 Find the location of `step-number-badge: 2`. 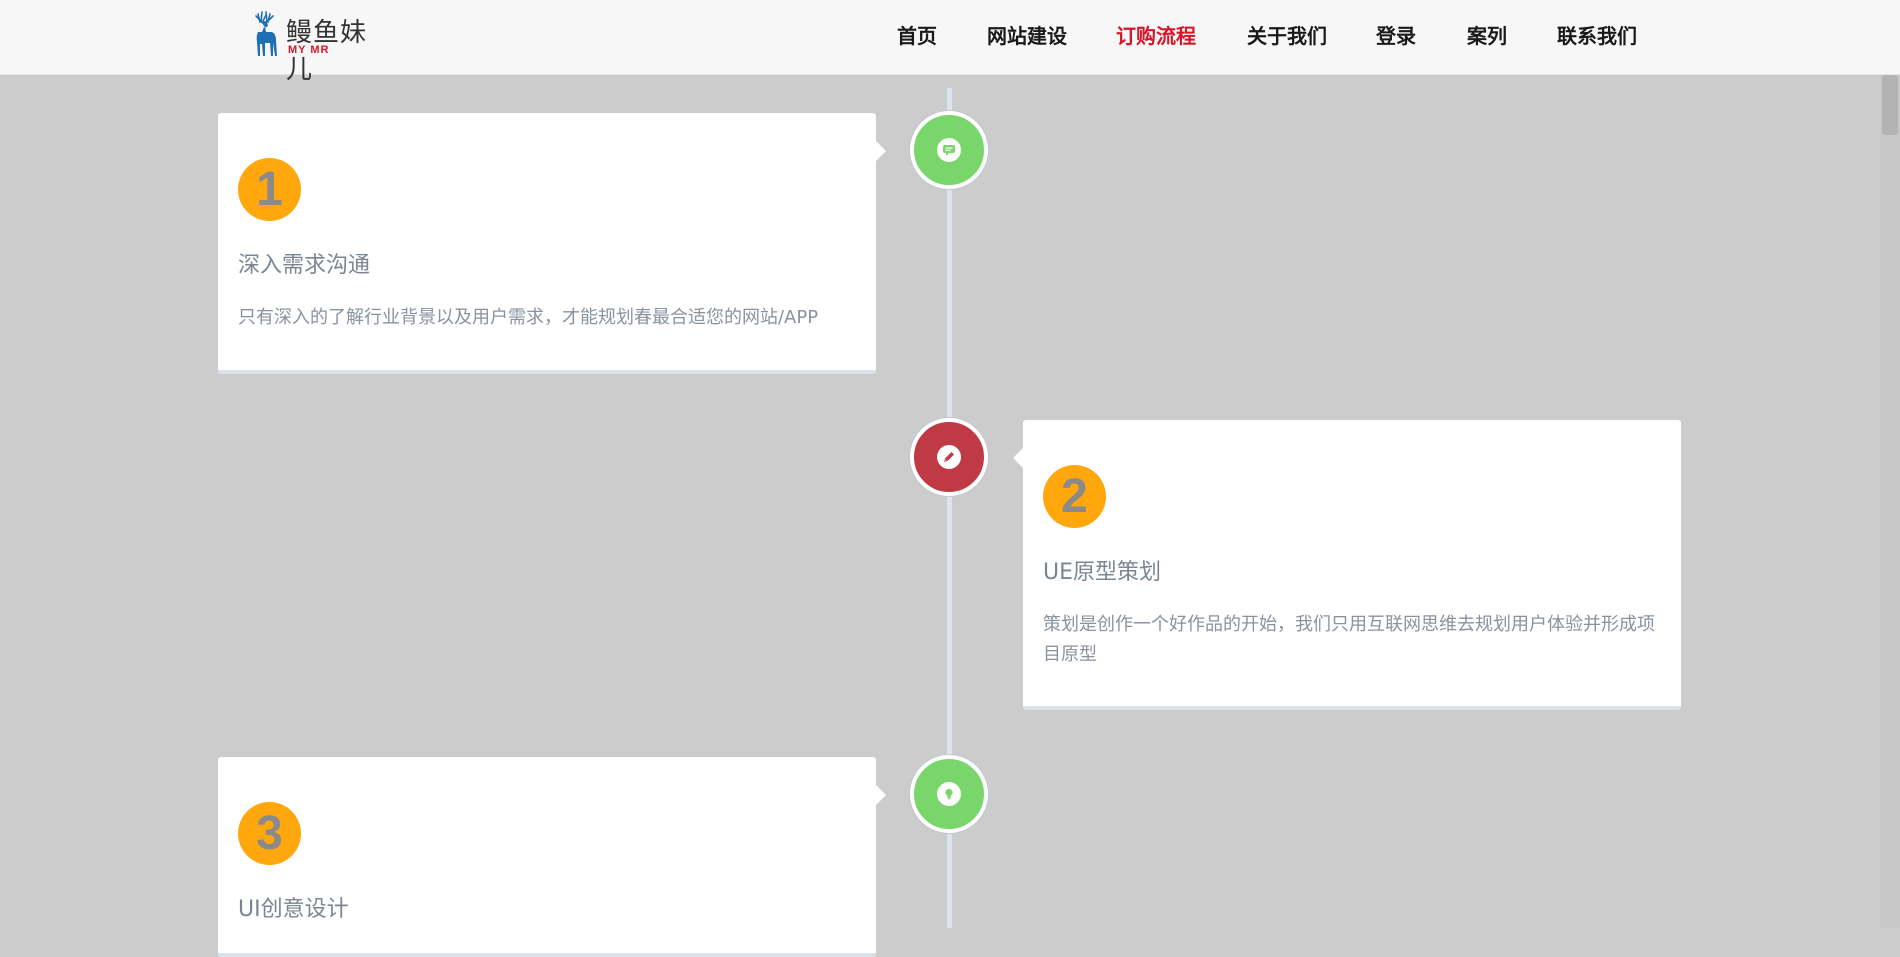

step-number-badge: 2 is located at coordinates (1074, 496).